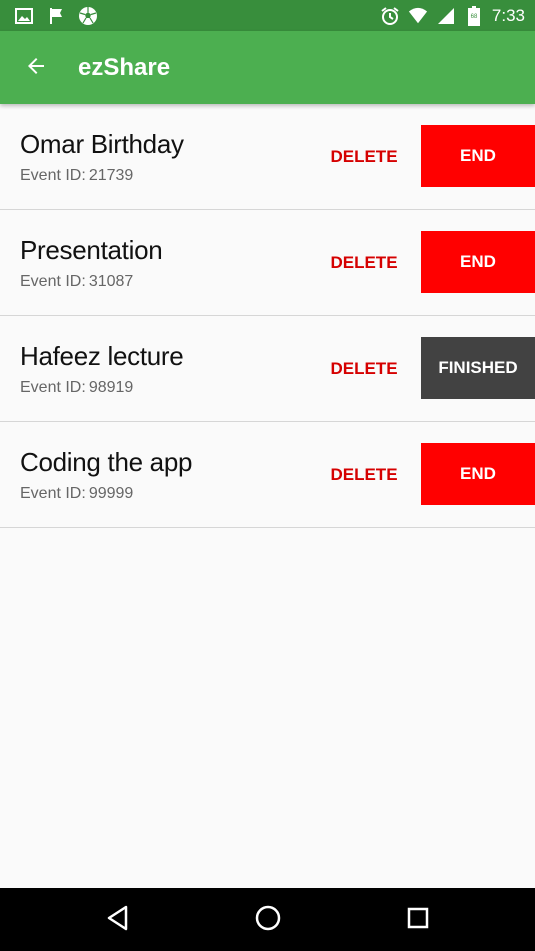  I want to click on system-nav-bar, so click(267, 919).